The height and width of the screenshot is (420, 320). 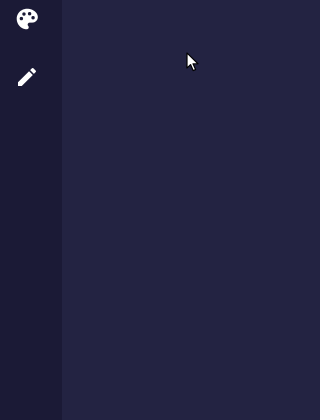 I want to click on pencil-icon, so click(x=27, y=76).